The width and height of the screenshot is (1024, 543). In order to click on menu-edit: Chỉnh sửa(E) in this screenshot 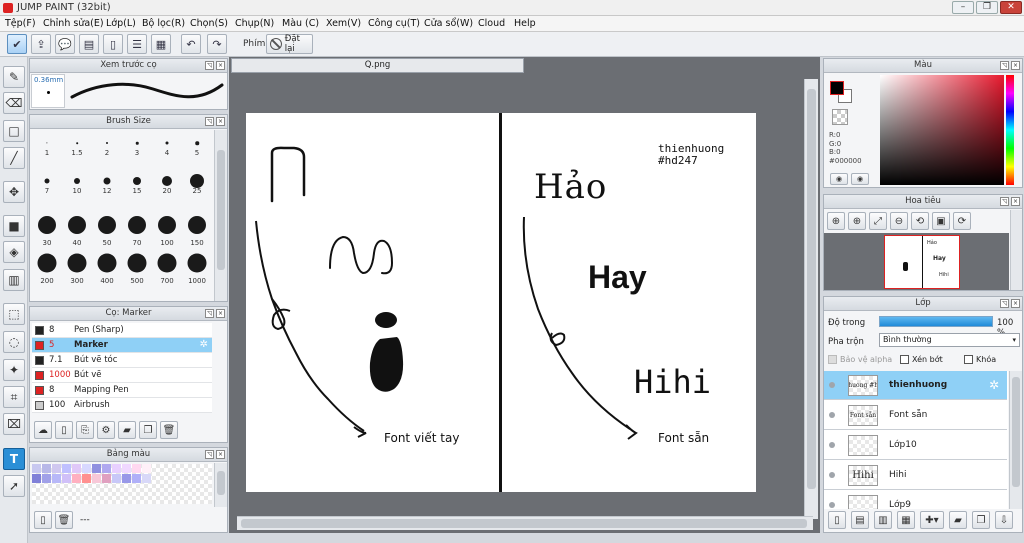, I will do `click(73, 23)`.